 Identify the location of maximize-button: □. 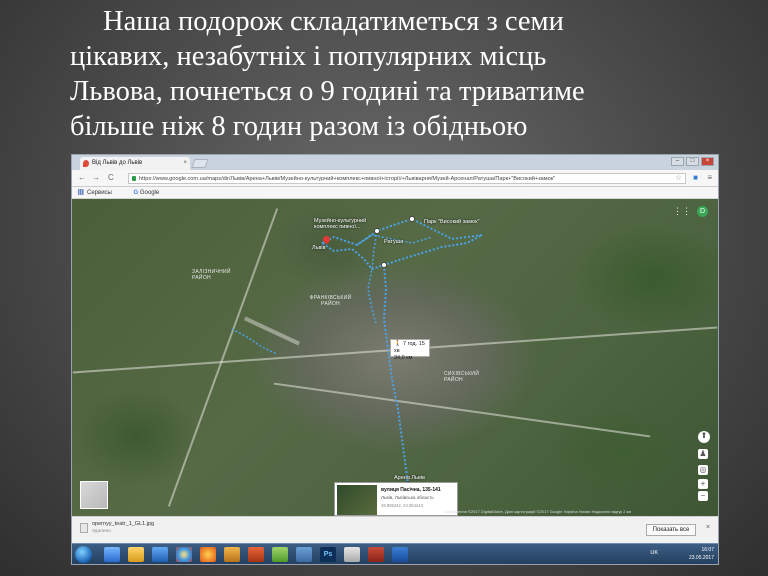
(692, 161).